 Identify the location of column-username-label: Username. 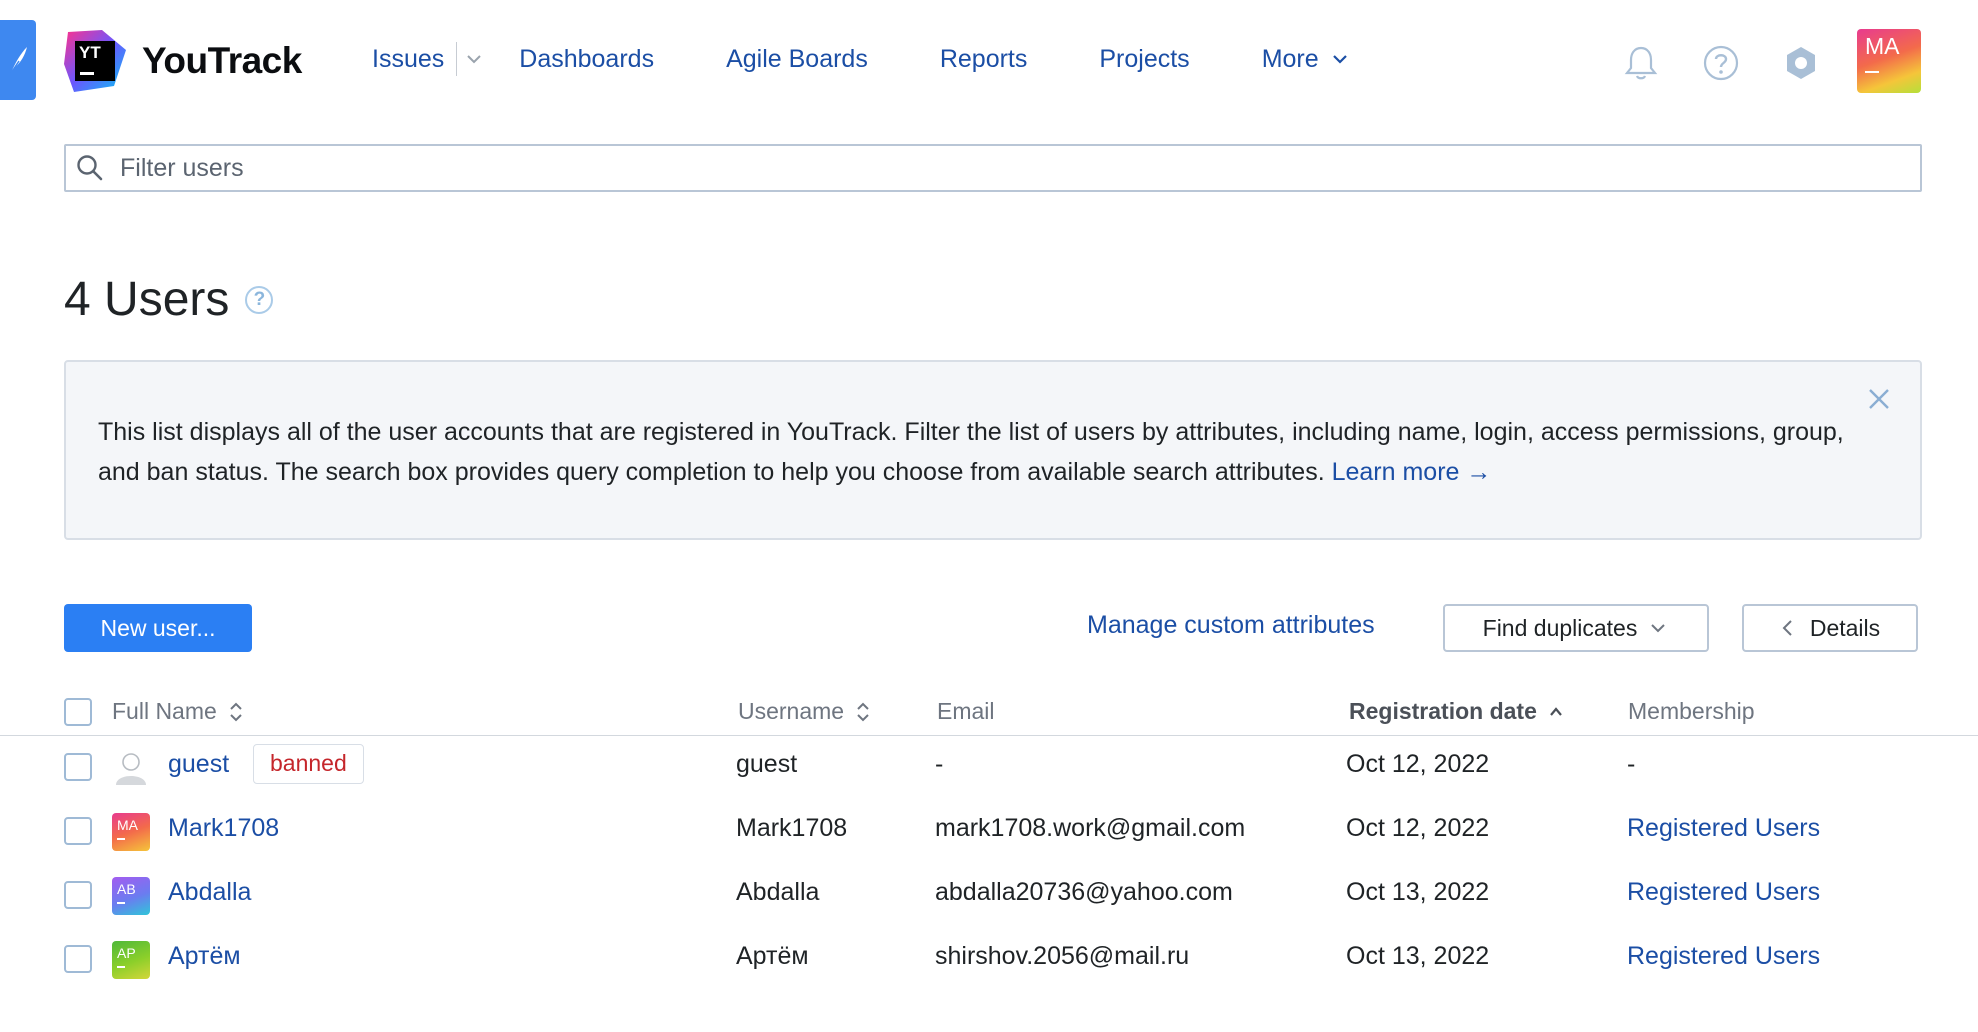
(791, 711).